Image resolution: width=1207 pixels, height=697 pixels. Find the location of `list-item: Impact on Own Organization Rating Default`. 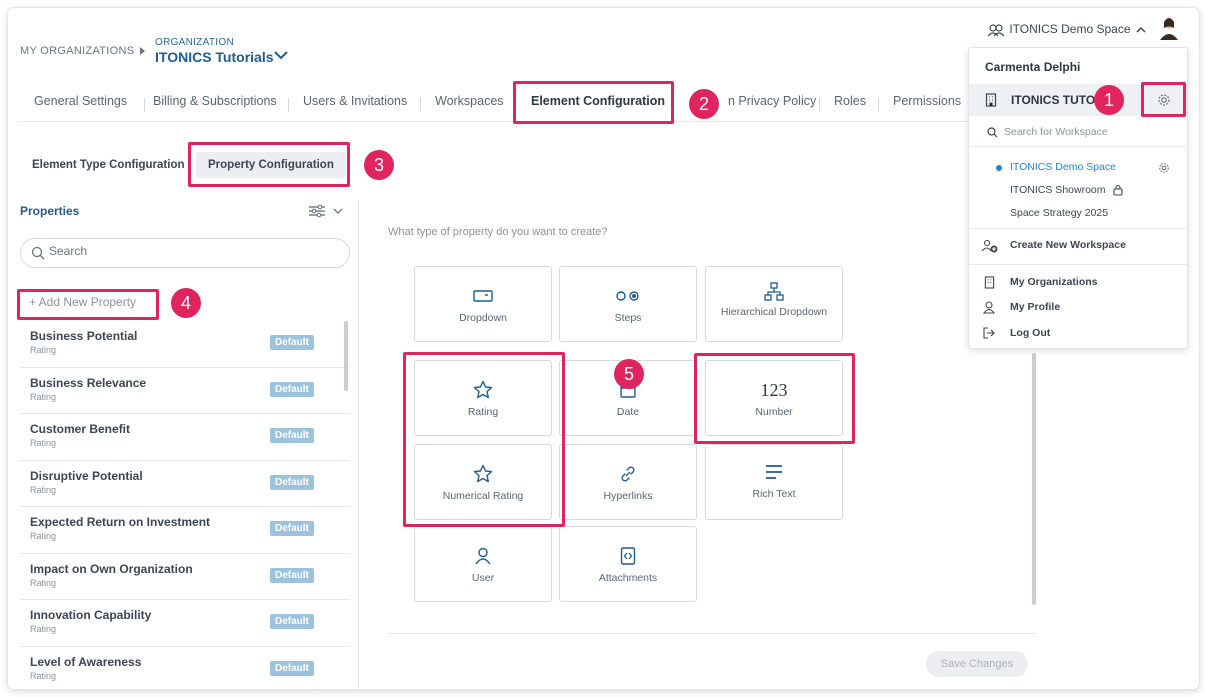

list-item: Impact on Own Organization Rating Default is located at coordinates (185, 577).